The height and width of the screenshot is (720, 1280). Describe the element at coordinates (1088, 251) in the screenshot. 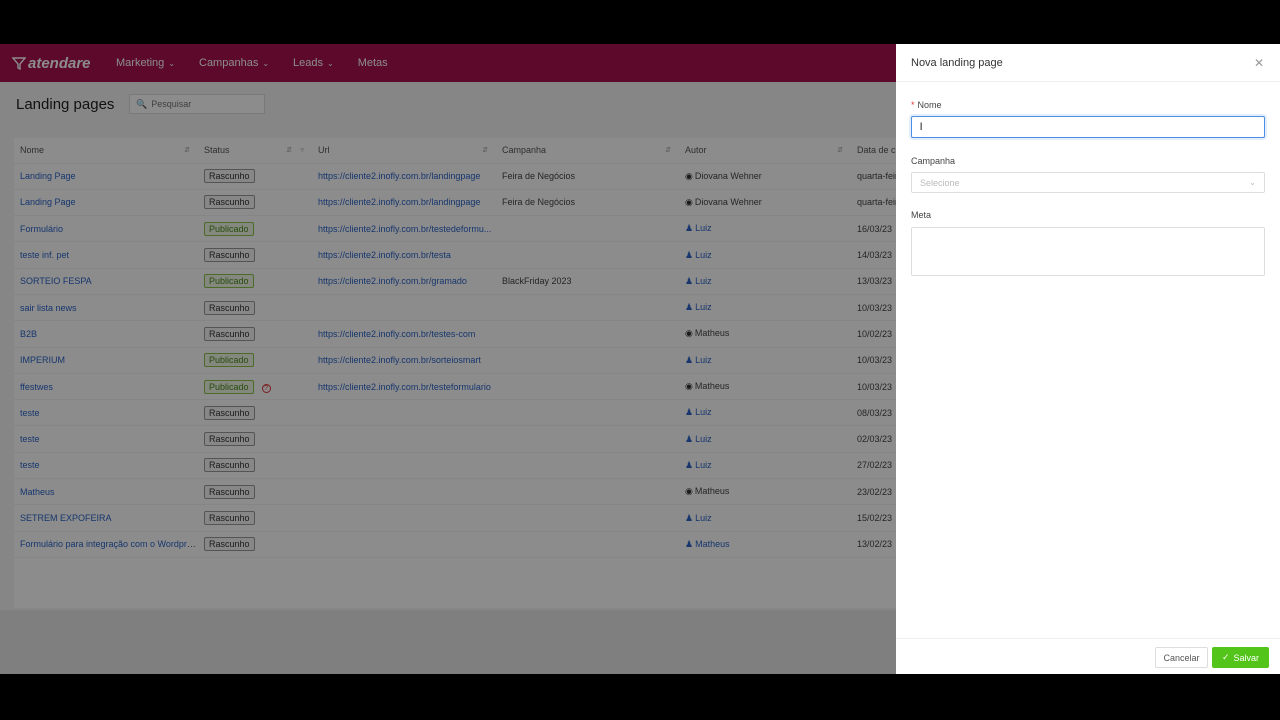

I see `meta-textarea` at that location.